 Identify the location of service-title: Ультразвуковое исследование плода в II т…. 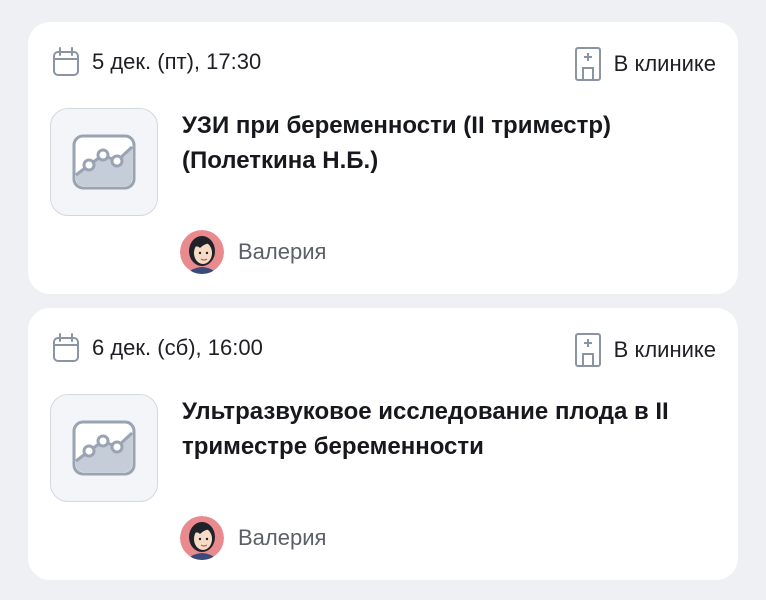
(450, 429).